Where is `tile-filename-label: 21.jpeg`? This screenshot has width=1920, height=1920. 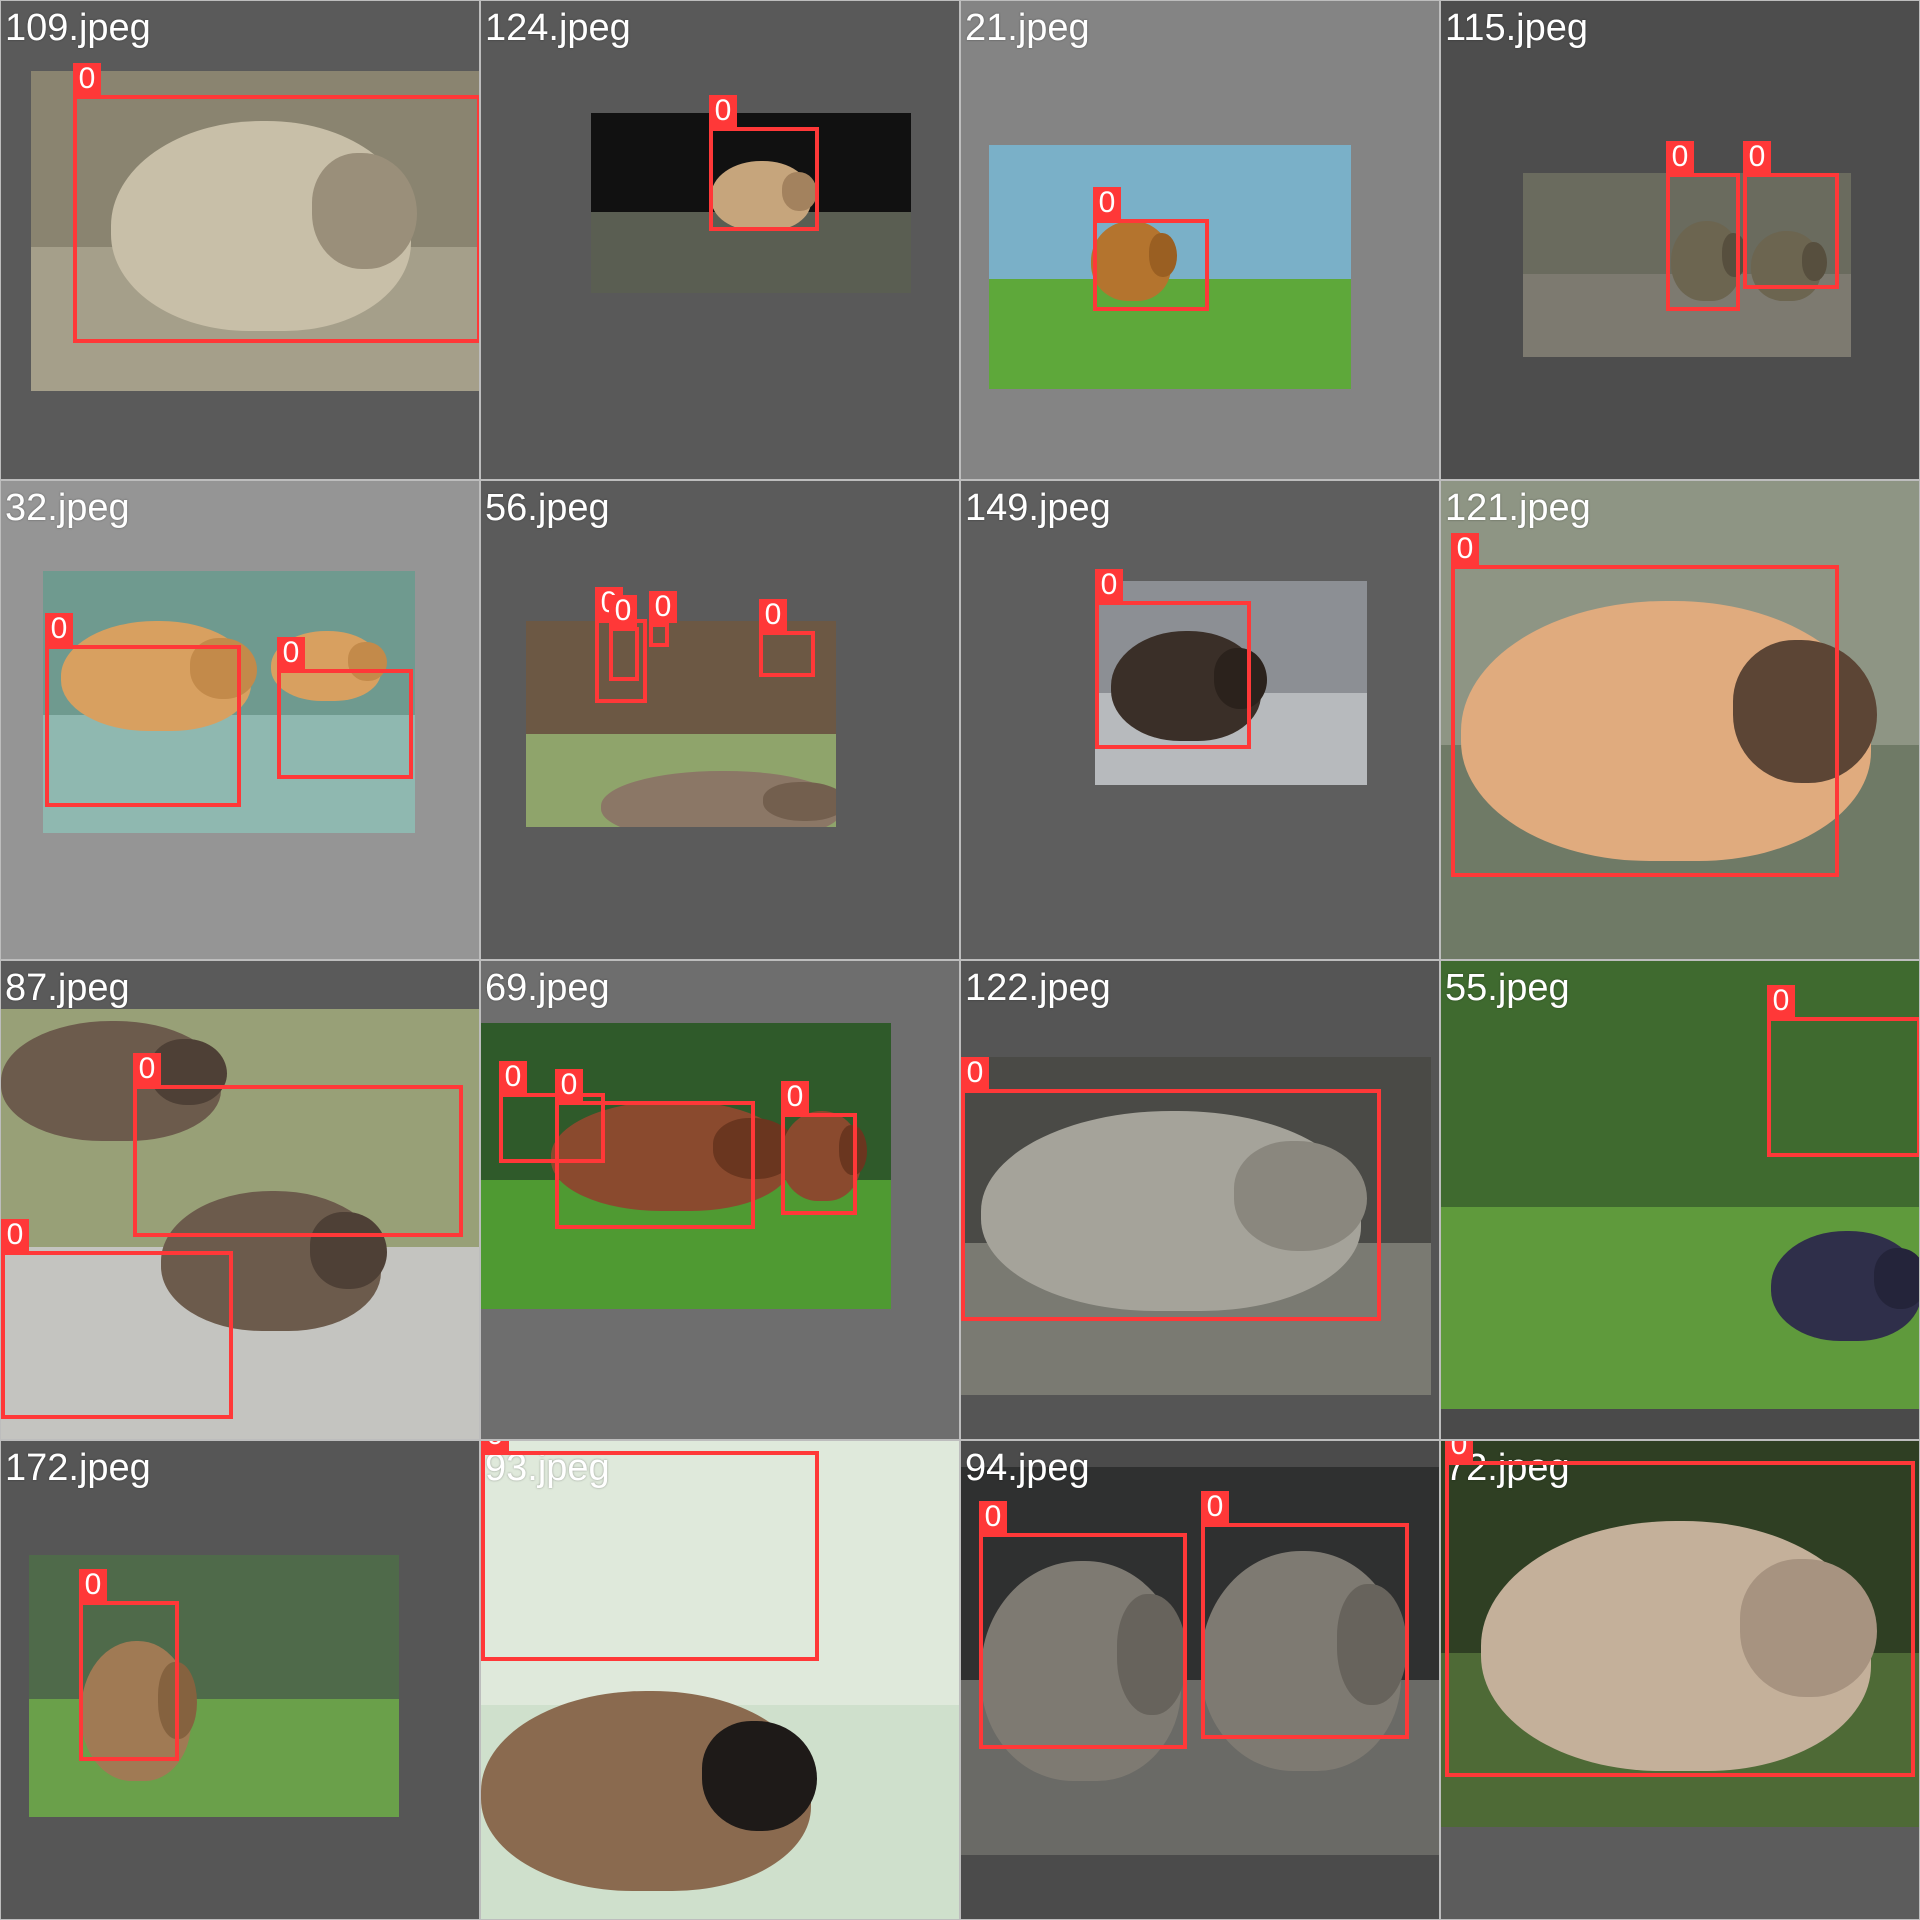 tile-filename-label: 21.jpeg is located at coordinates (1027, 28).